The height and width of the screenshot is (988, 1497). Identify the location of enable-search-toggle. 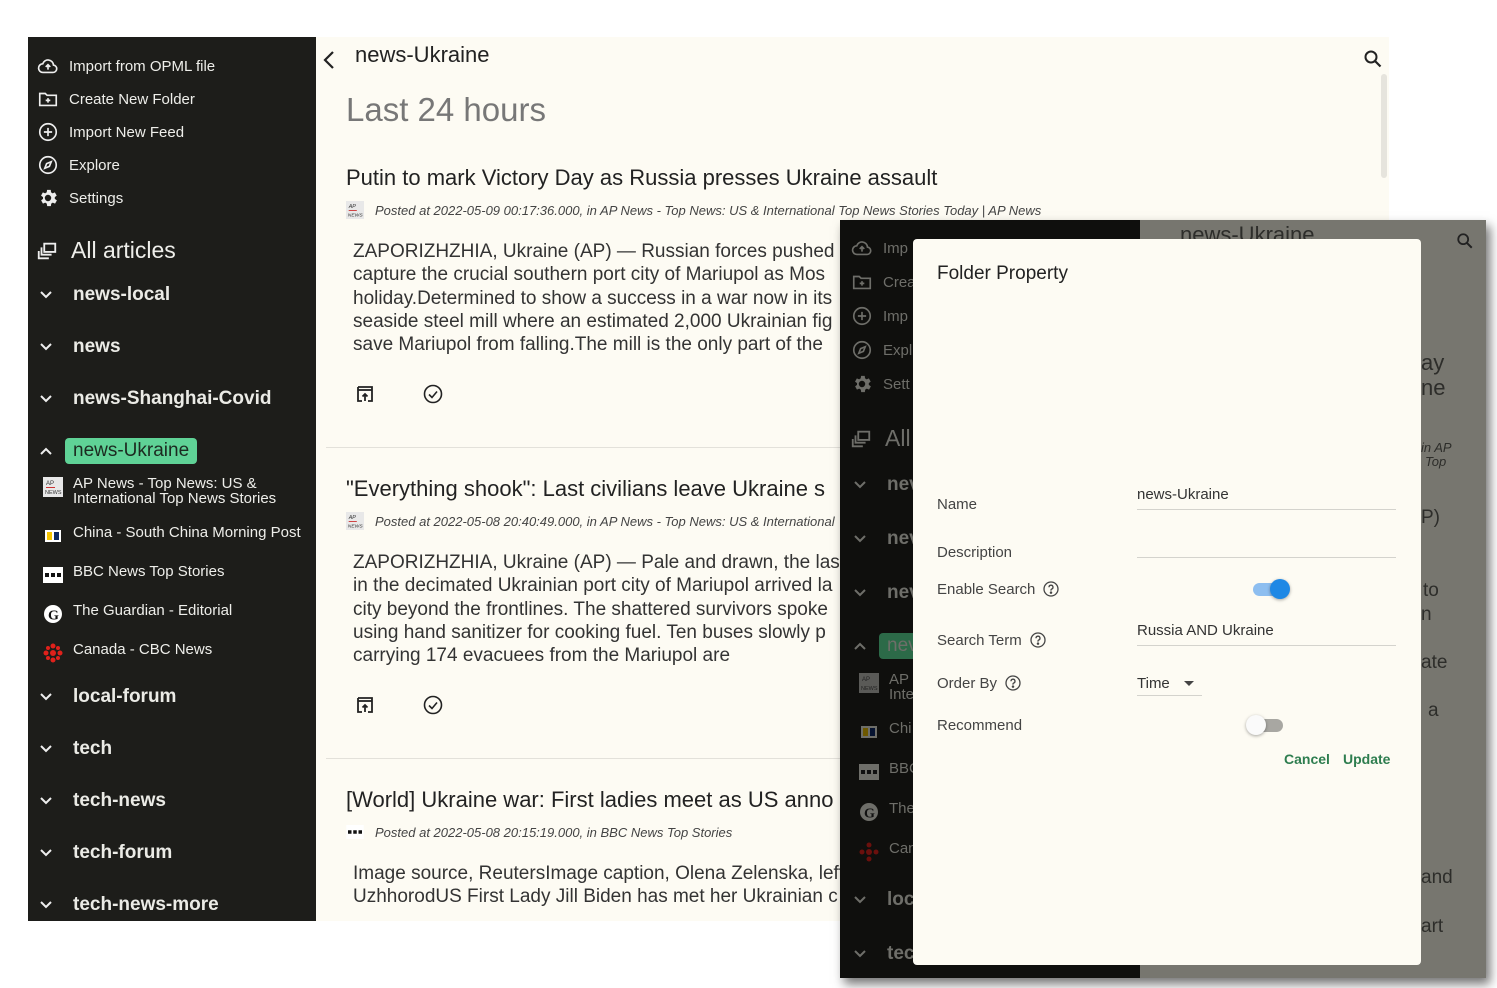
(1270, 589).